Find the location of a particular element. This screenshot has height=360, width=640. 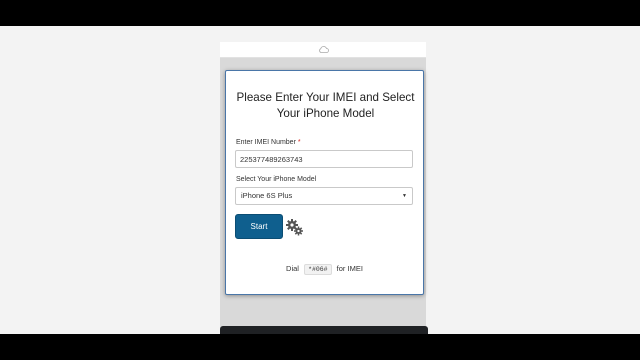

dial-hint: Dial *#06# for IMEI is located at coordinates (324, 269).